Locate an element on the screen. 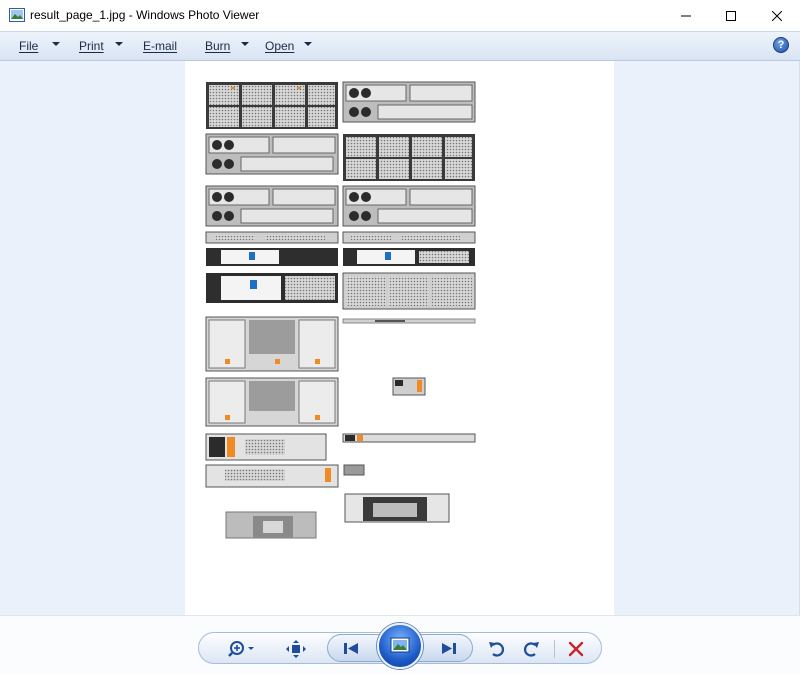  chassis-rear-4u-b is located at coordinates (272, 402).